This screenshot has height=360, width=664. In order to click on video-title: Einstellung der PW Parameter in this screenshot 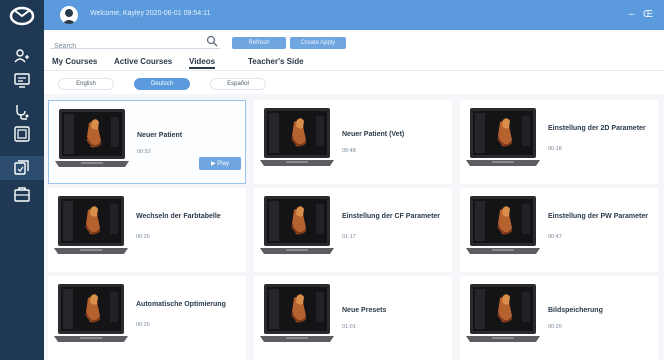, I will do `click(598, 216)`.